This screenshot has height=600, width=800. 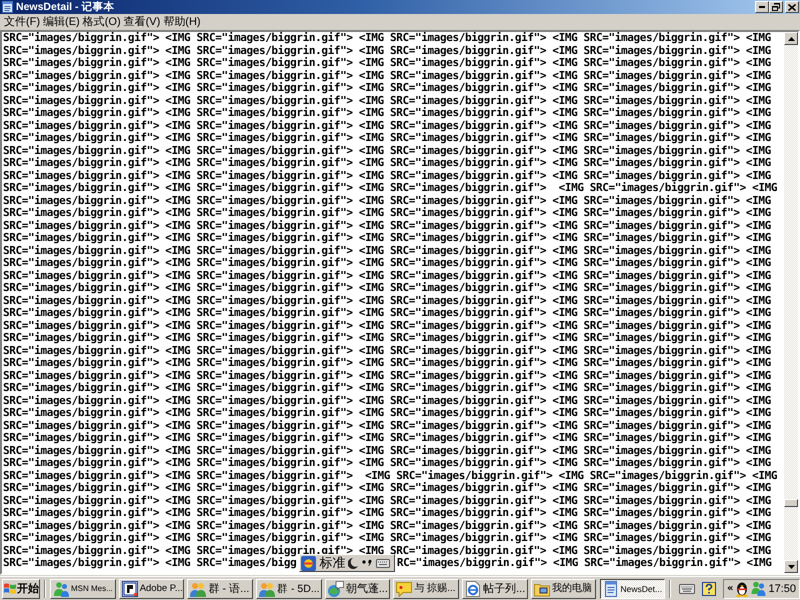 I want to click on chat-icon, so click(x=336, y=588).